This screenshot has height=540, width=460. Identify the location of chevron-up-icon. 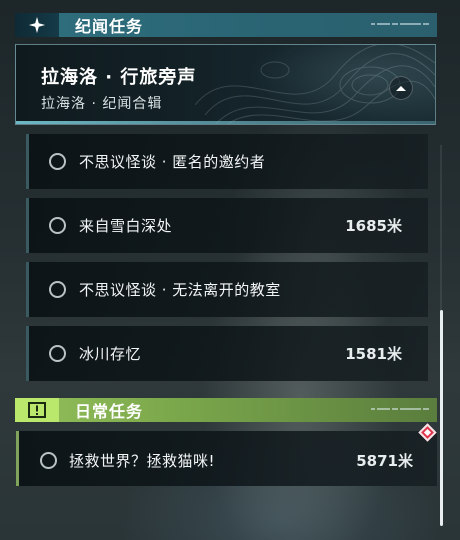
(401, 88).